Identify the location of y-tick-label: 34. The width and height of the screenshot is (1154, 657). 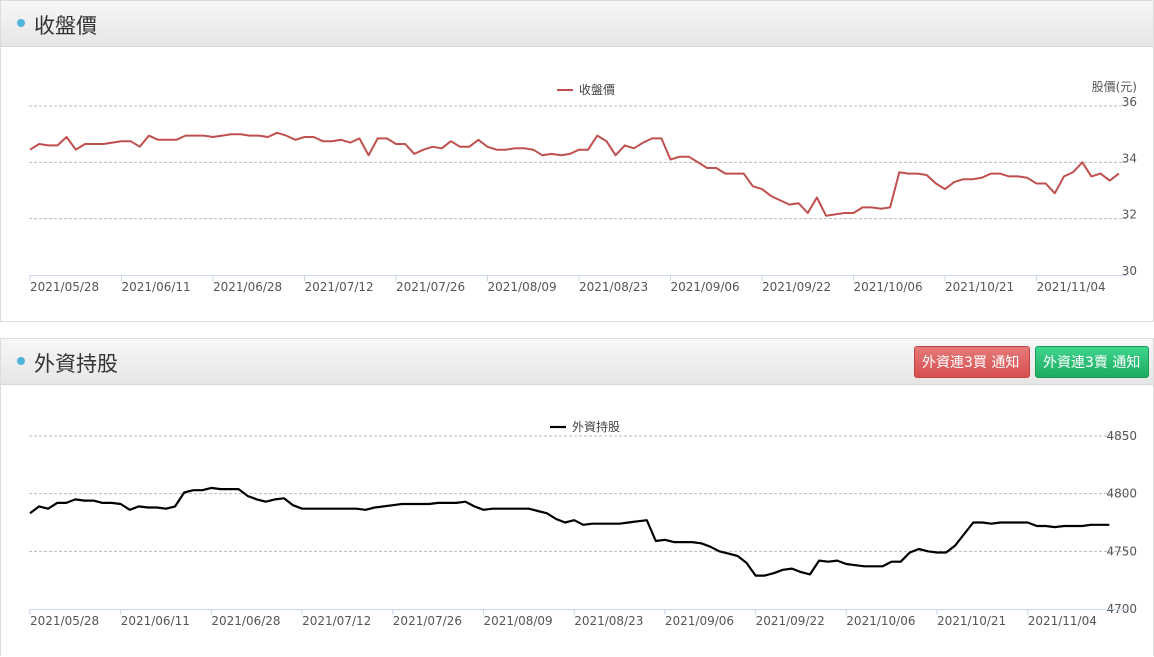
(1129, 158).